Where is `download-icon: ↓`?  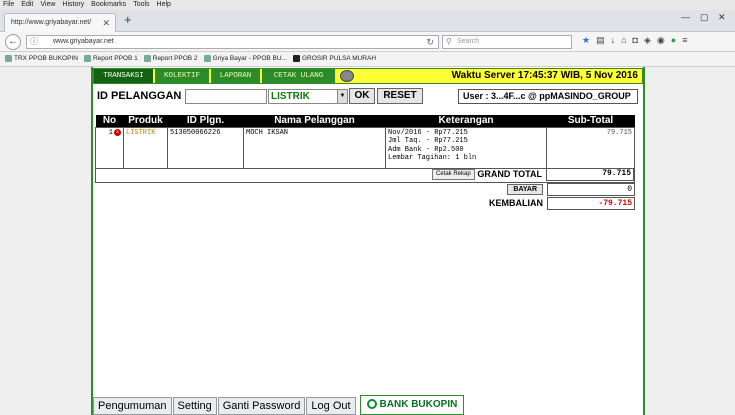
download-icon: ↓ is located at coordinates (613, 40).